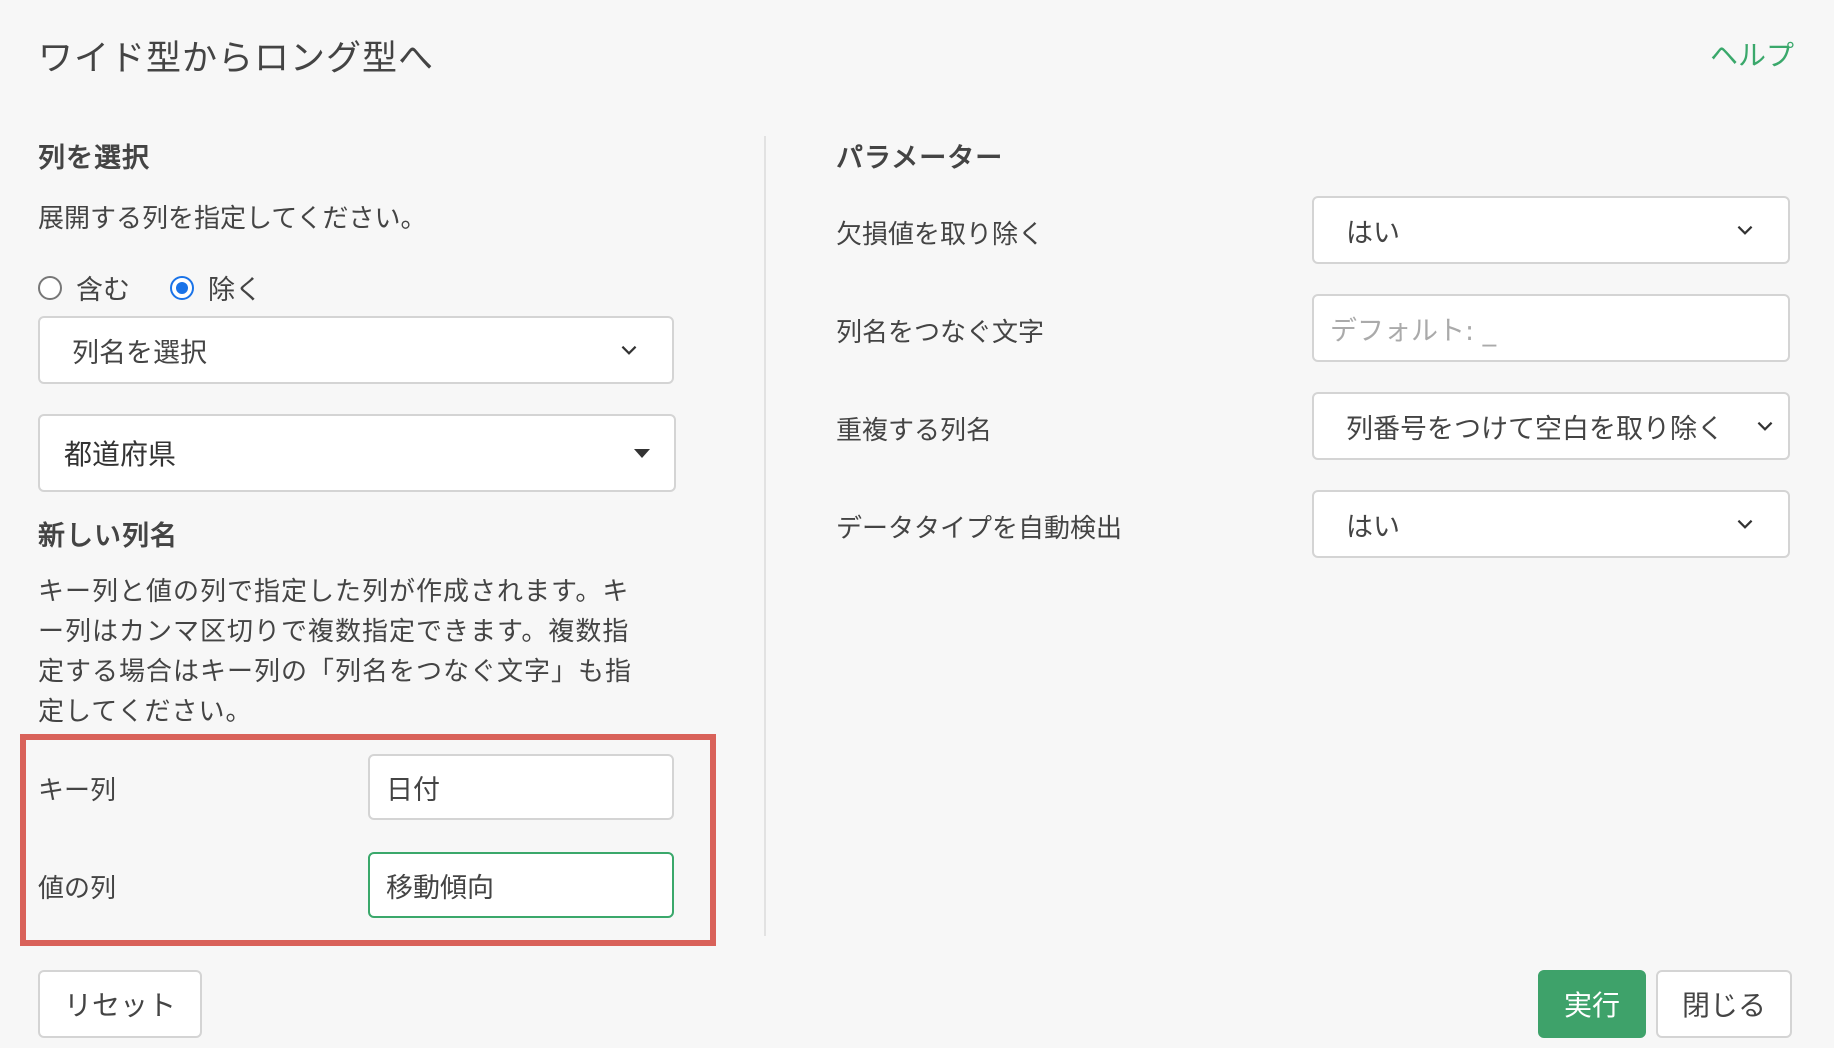  Describe the element at coordinates (979, 529) in the screenshot. I see `detect-type-label: データタイプを自動検出` at that location.